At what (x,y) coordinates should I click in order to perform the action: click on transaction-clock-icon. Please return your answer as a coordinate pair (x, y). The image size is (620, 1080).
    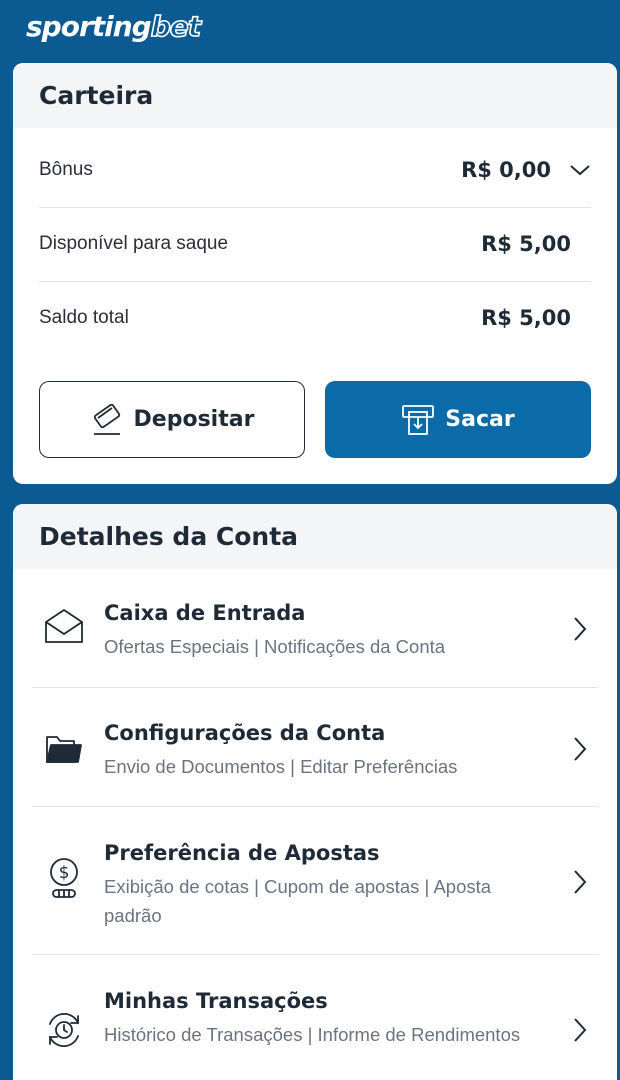
    Looking at the image, I should click on (64, 1030).